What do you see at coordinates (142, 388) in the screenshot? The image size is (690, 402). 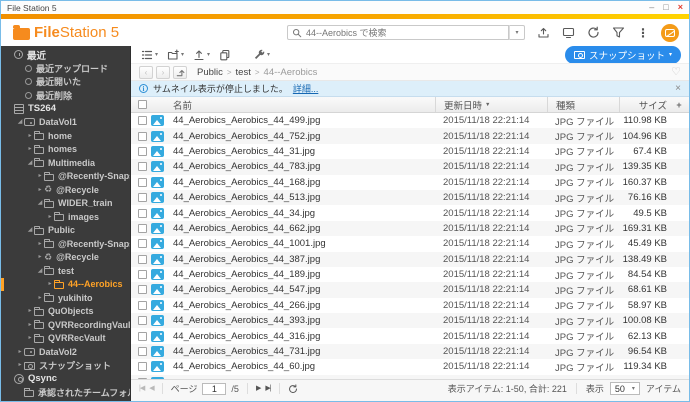 I see `first-page-button: |◀` at bounding box center [142, 388].